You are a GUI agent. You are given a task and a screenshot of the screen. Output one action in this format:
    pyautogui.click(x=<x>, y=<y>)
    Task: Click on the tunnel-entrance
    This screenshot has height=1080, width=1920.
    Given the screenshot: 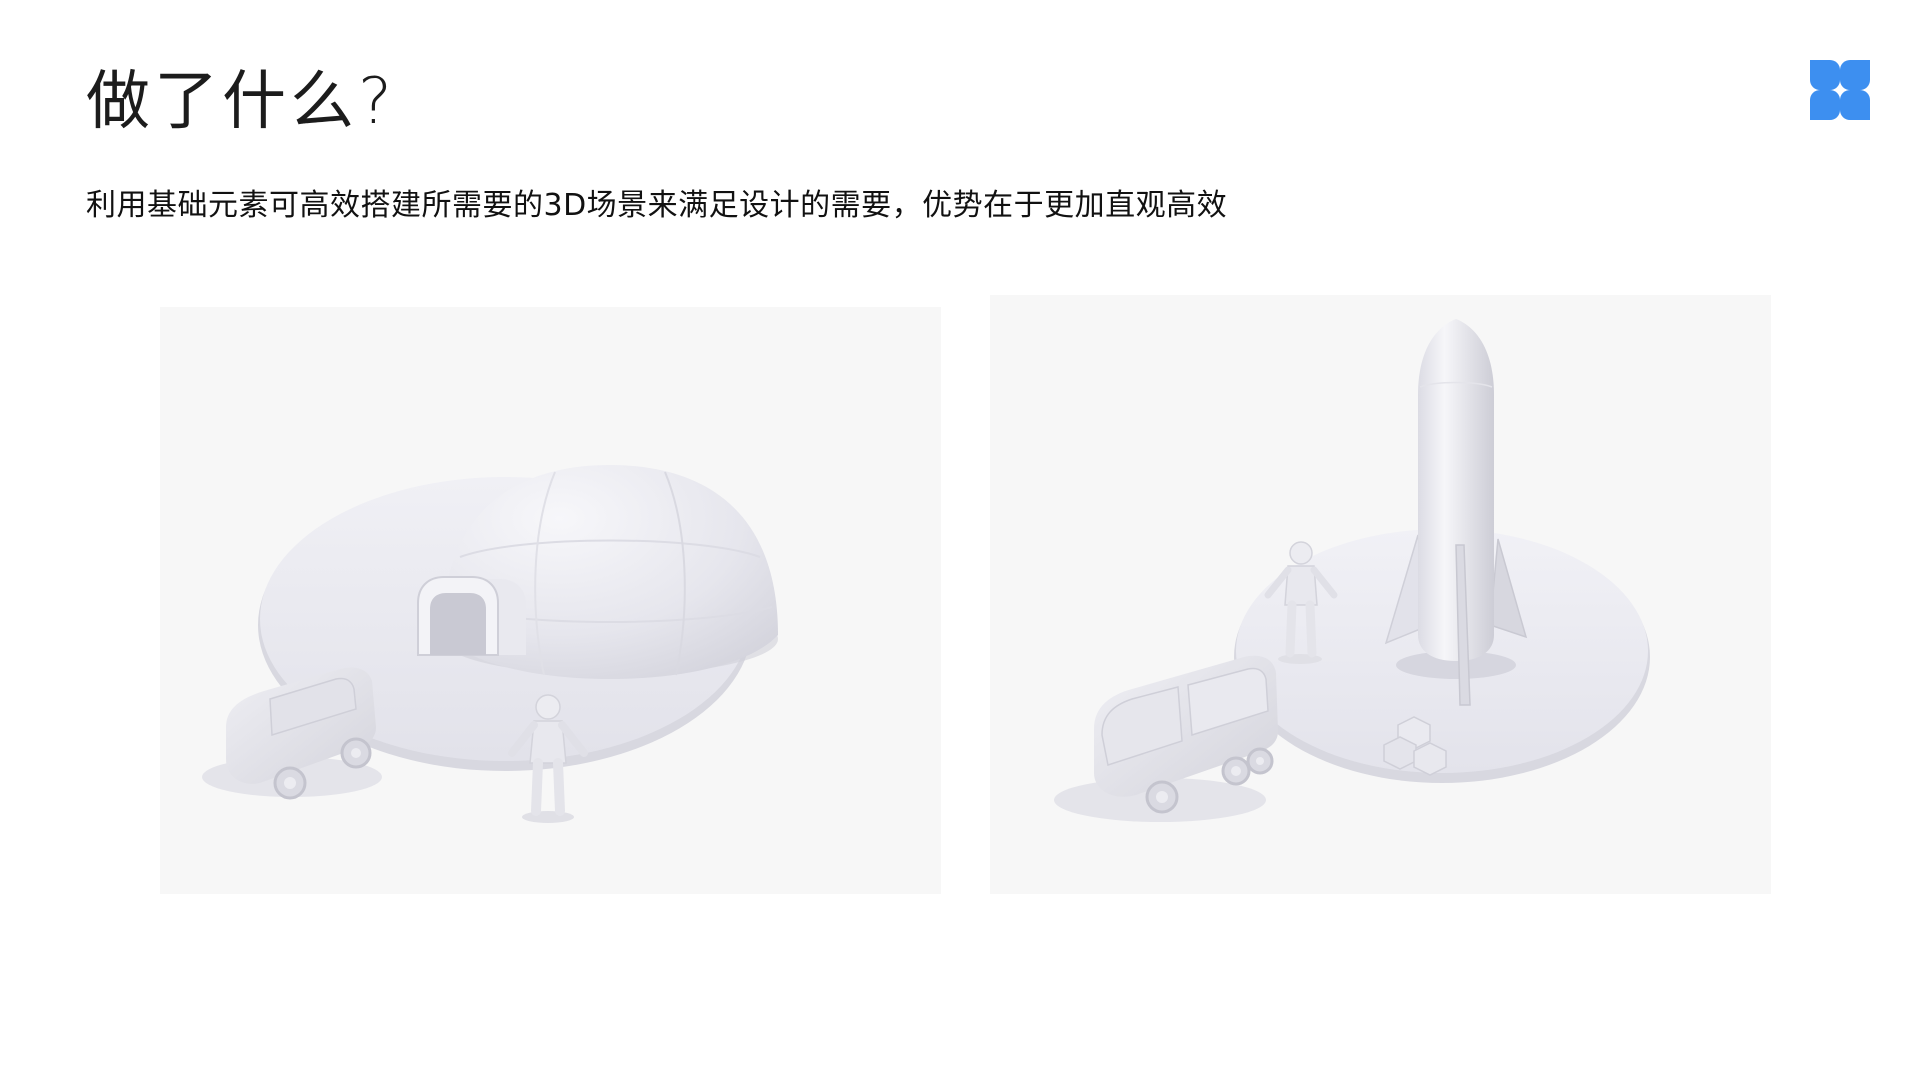 What is the action you would take?
    pyautogui.click(x=471, y=616)
    